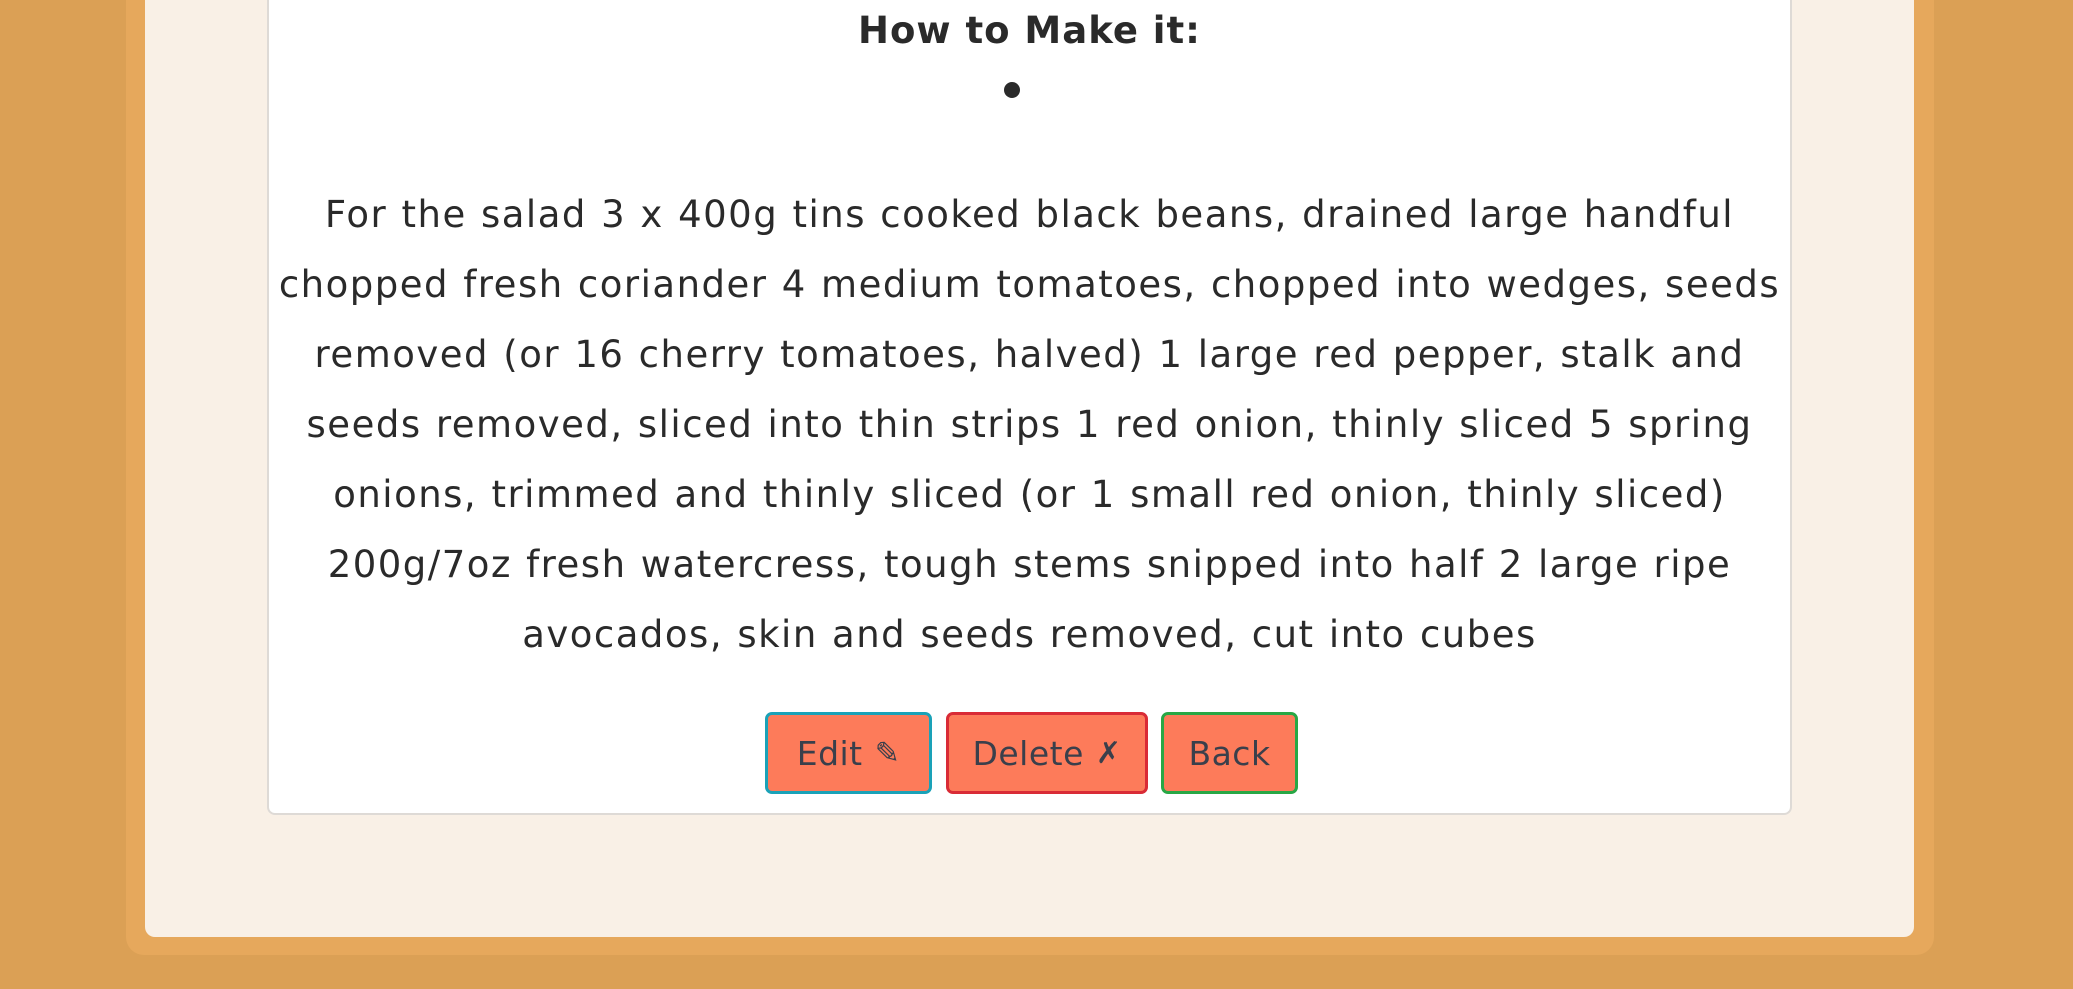 The height and width of the screenshot is (989, 2073). I want to click on delete-button: Delete ✗, so click(1047, 753).